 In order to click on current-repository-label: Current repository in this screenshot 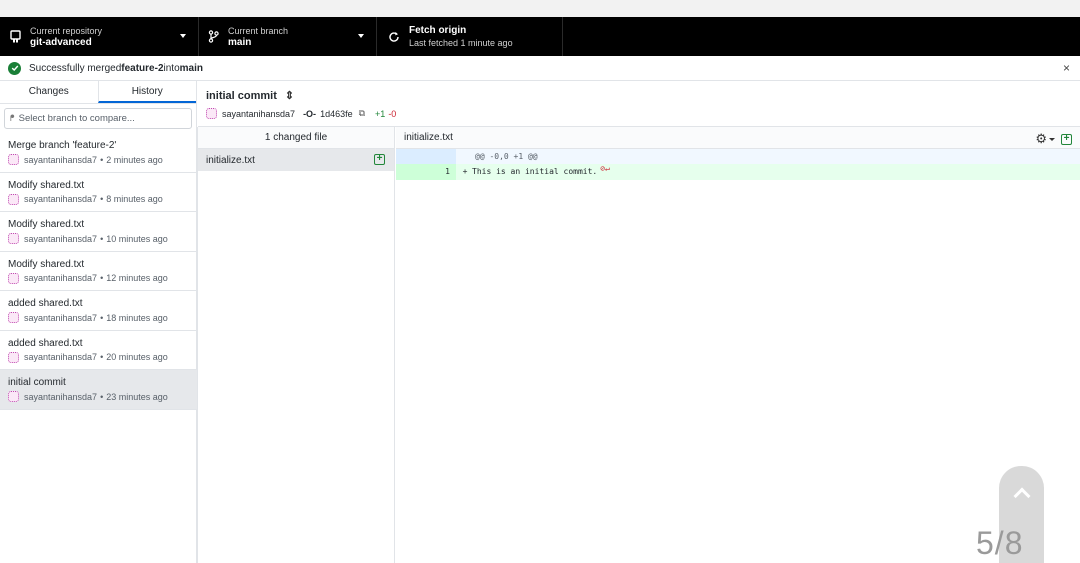, I will do `click(66, 30)`.